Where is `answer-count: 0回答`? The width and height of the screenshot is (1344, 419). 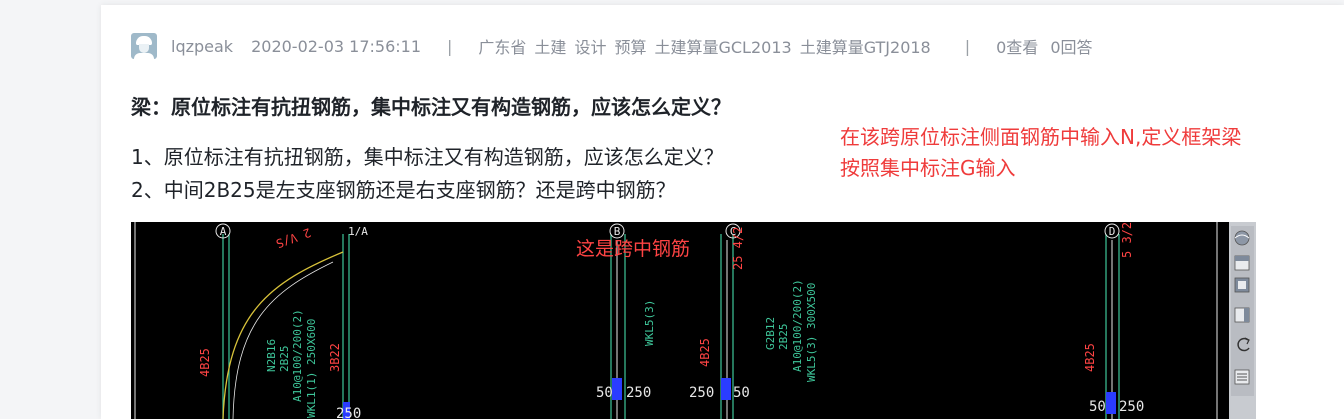 answer-count: 0回答 is located at coordinates (1071, 47).